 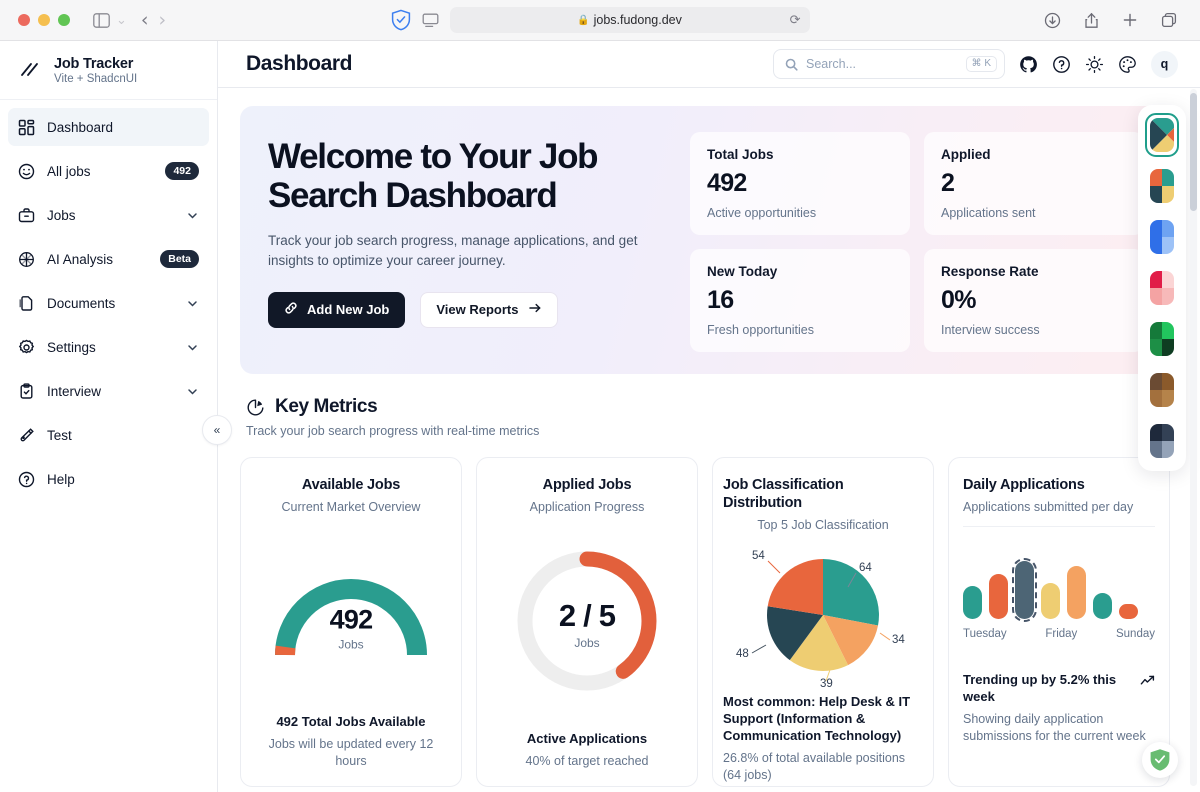 What do you see at coordinates (108, 303) in the screenshot?
I see `sidebar-item-documents: Documents` at bounding box center [108, 303].